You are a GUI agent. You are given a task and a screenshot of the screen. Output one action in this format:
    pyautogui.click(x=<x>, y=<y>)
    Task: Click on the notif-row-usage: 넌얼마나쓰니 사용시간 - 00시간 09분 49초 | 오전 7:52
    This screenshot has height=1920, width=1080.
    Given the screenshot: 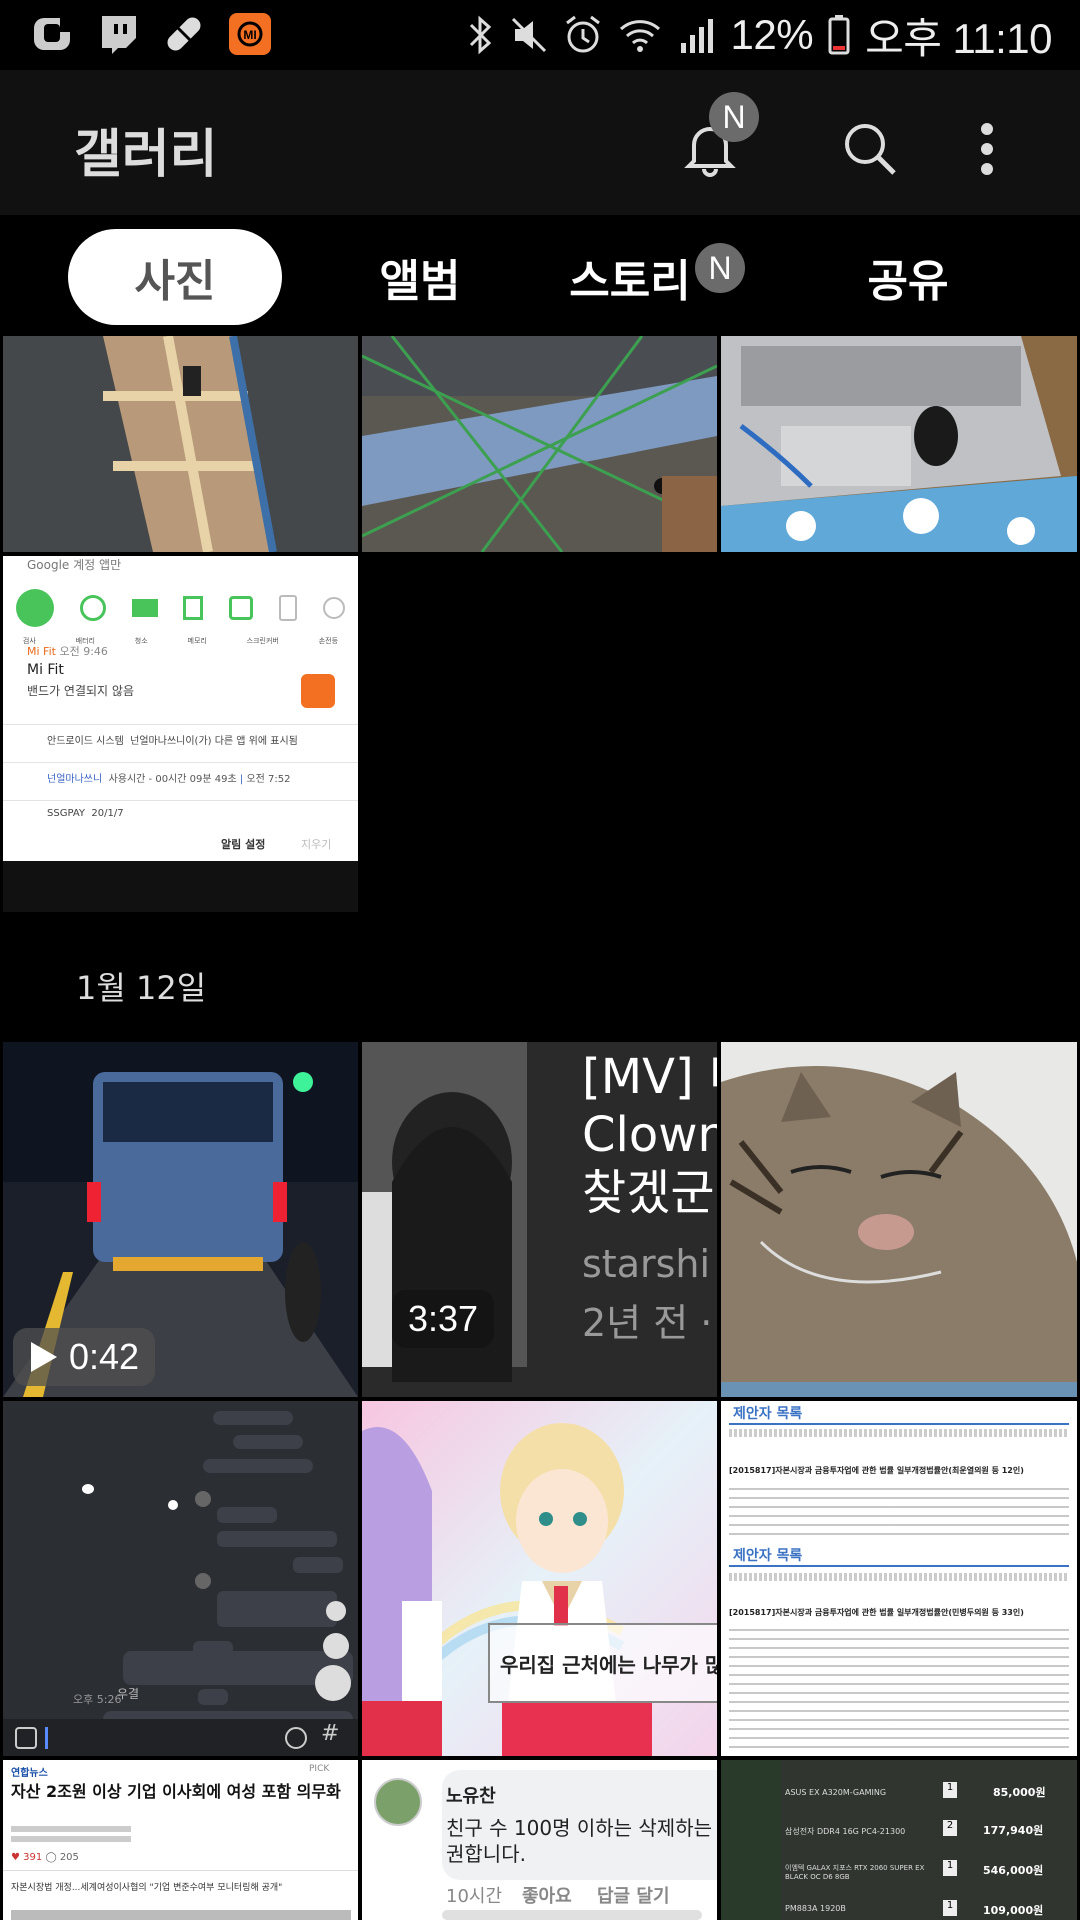 What is the action you would take?
    pyautogui.click(x=169, y=779)
    